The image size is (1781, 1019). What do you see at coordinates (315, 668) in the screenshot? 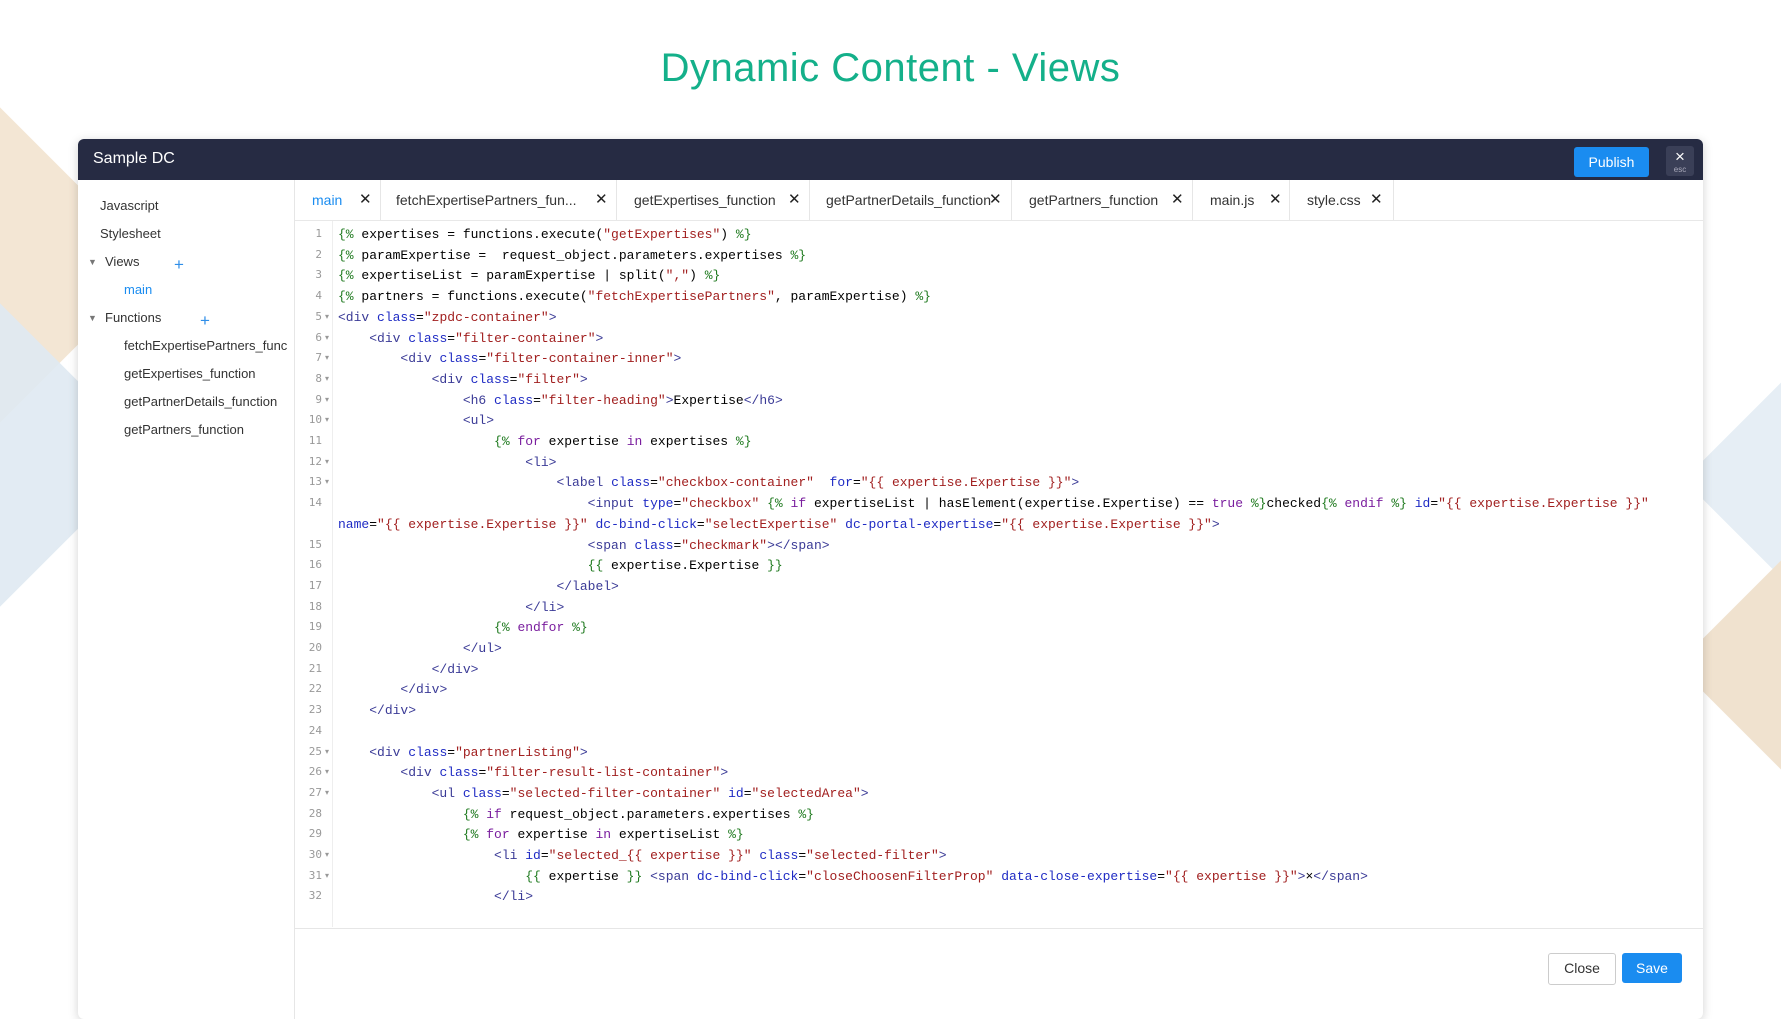
I see `line-number: 21` at bounding box center [315, 668].